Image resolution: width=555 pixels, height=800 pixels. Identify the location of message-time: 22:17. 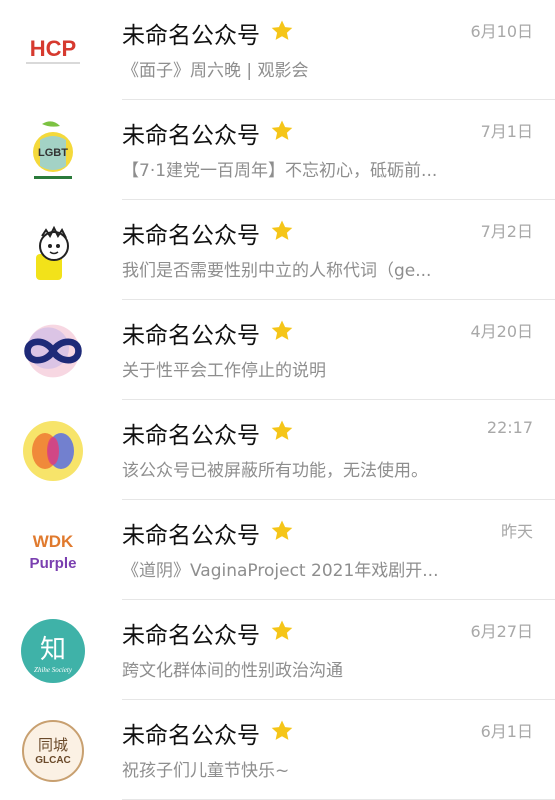
(509, 427).